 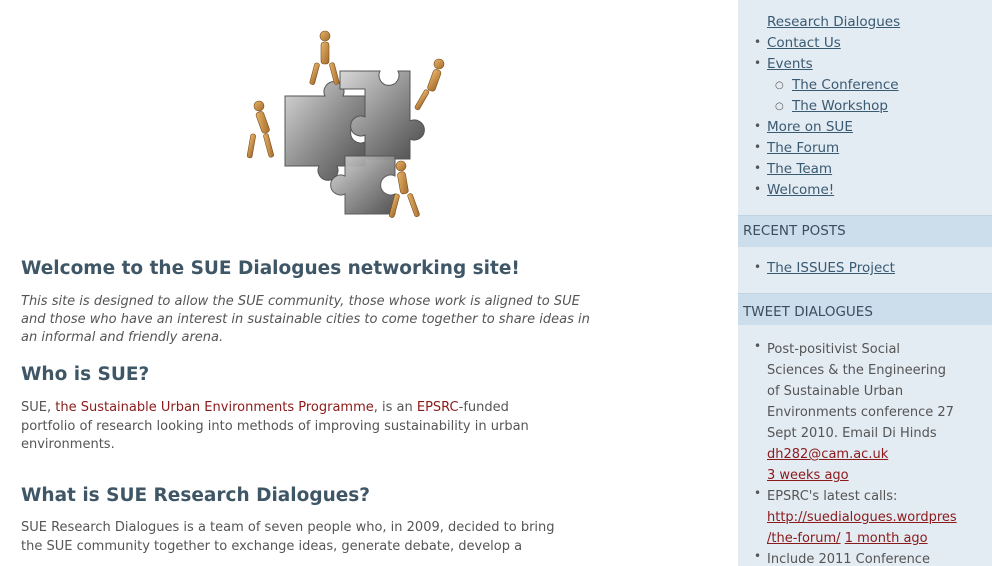 What do you see at coordinates (85, 374) in the screenshot?
I see `who-heading: Who is SUE?` at bounding box center [85, 374].